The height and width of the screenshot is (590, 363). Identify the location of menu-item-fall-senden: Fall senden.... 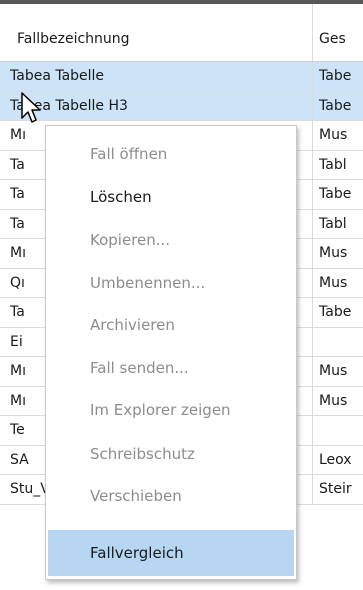
(171, 368).